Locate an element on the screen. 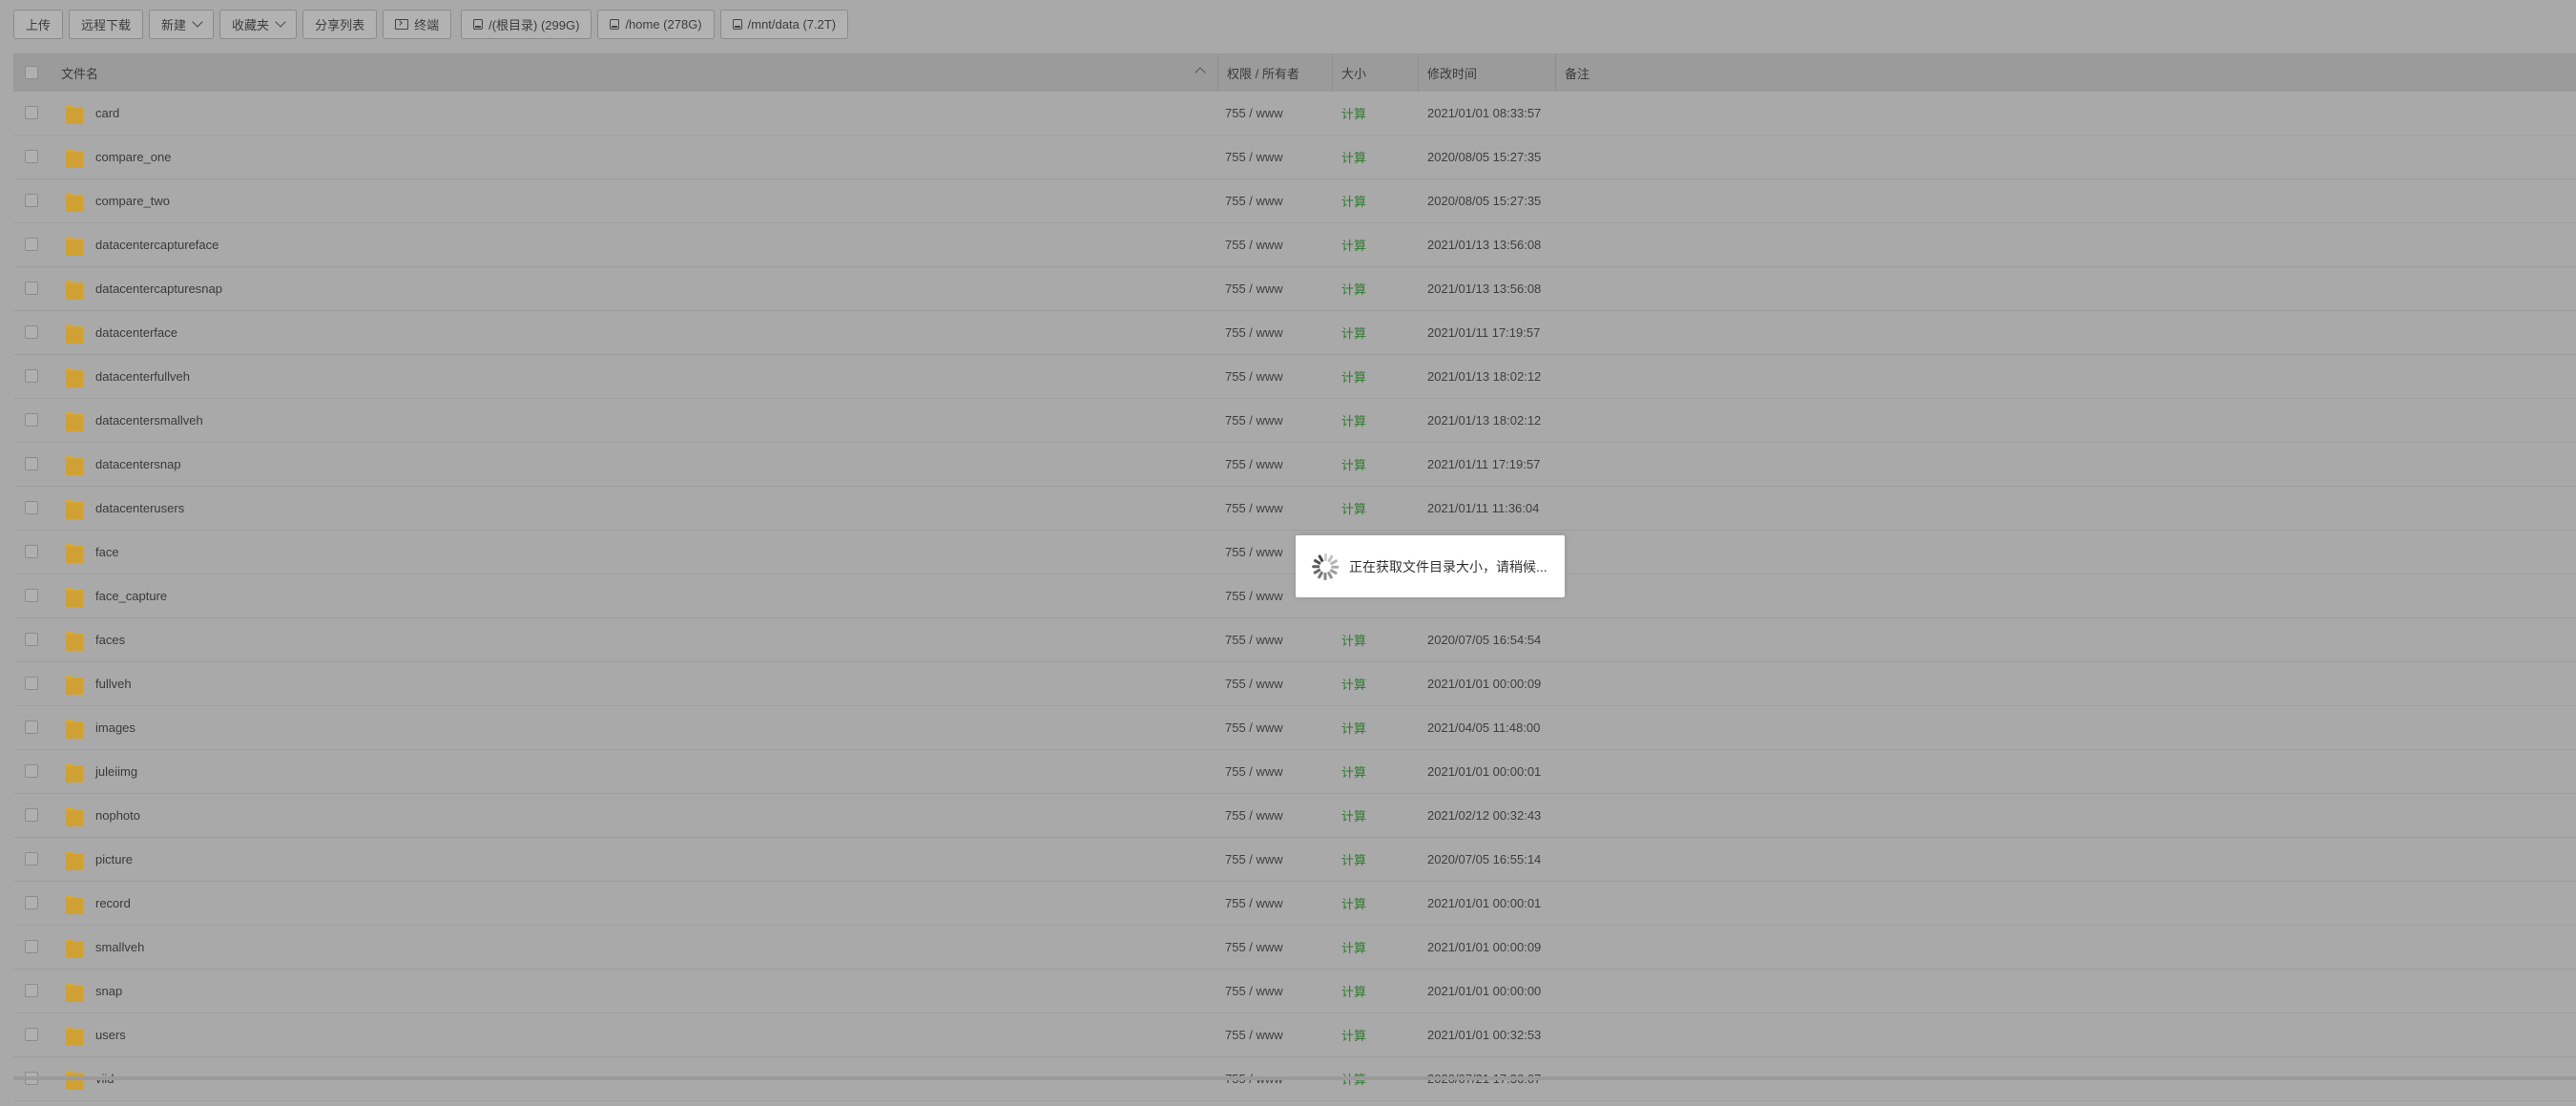 This screenshot has height=1106, width=2576. file-name-link: faces is located at coordinates (110, 640).